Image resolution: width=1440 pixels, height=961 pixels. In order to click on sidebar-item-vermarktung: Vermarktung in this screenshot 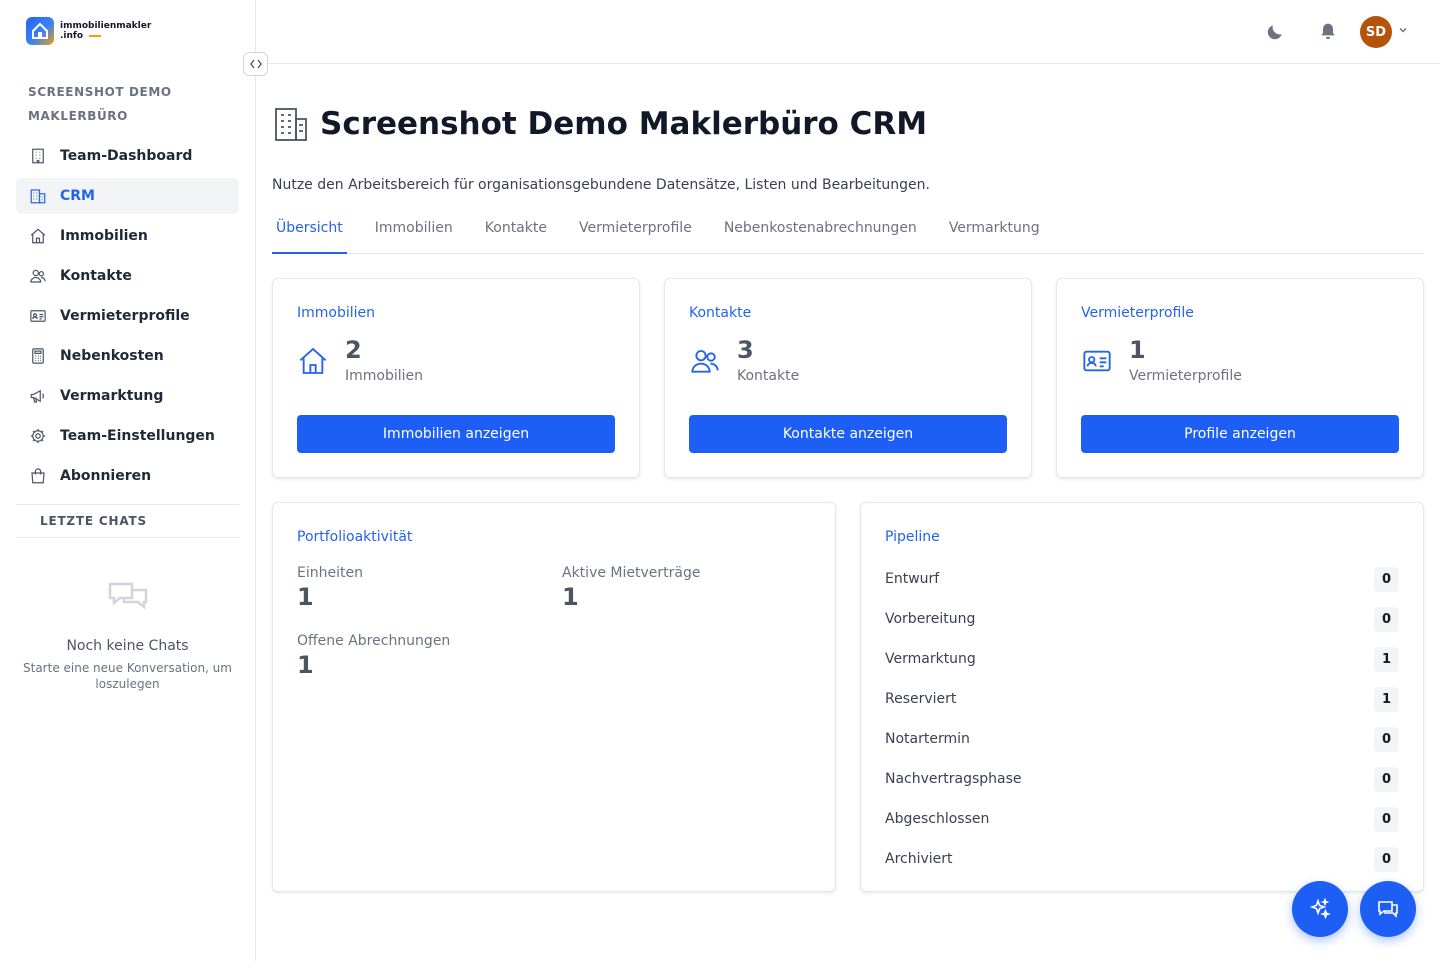, I will do `click(127, 396)`.